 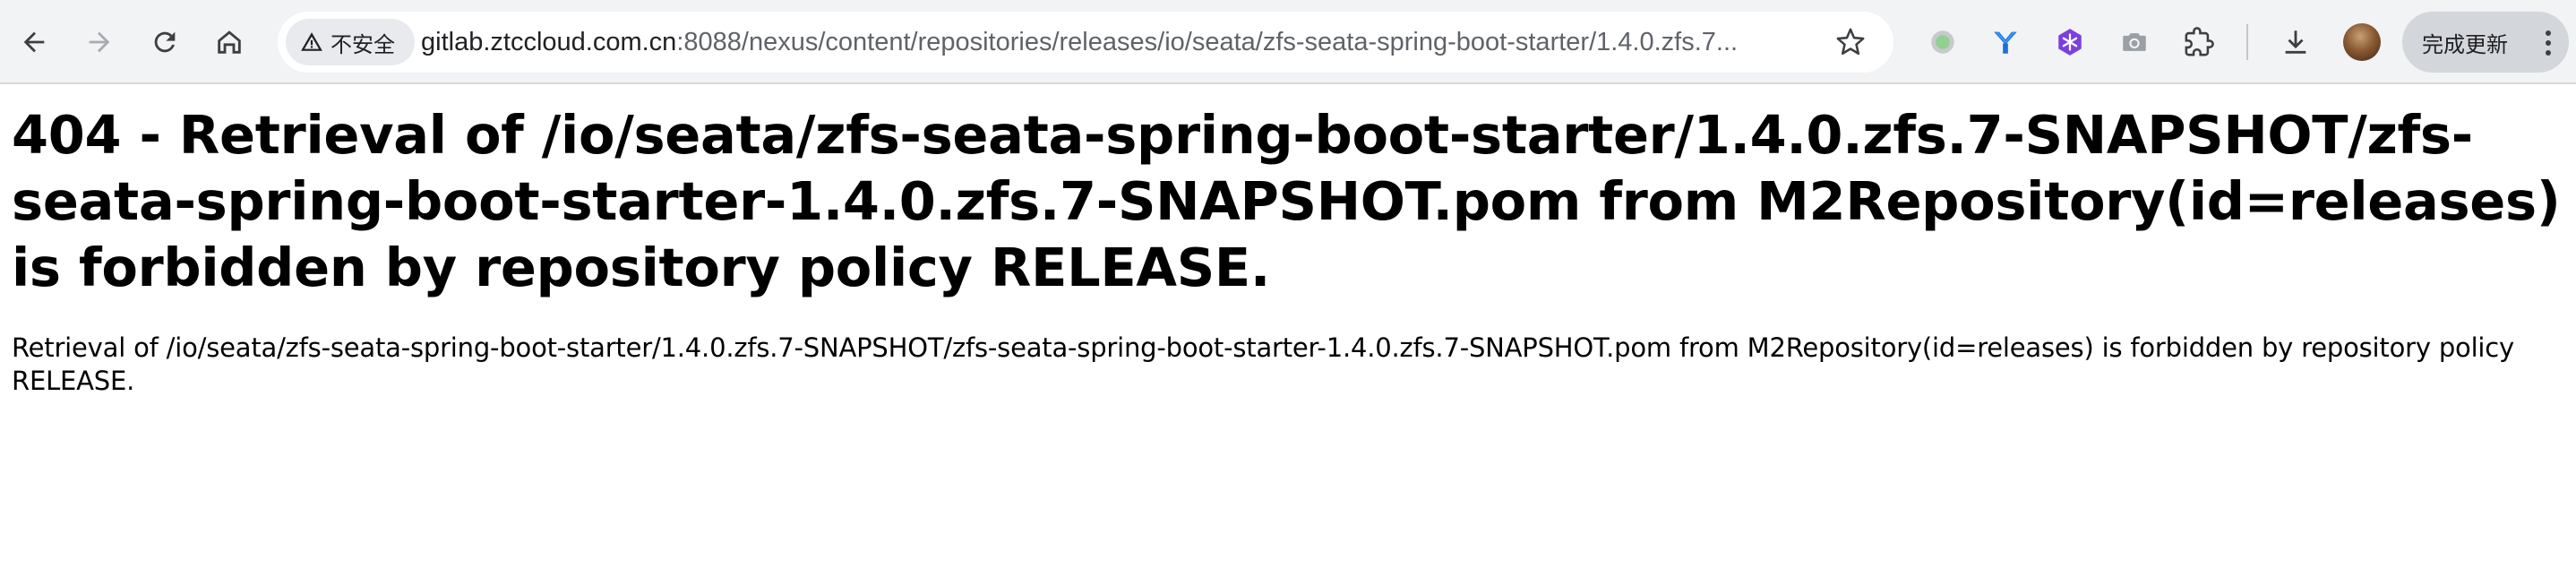 I want to click on extension-green-dot, so click(x=1942, y=42).